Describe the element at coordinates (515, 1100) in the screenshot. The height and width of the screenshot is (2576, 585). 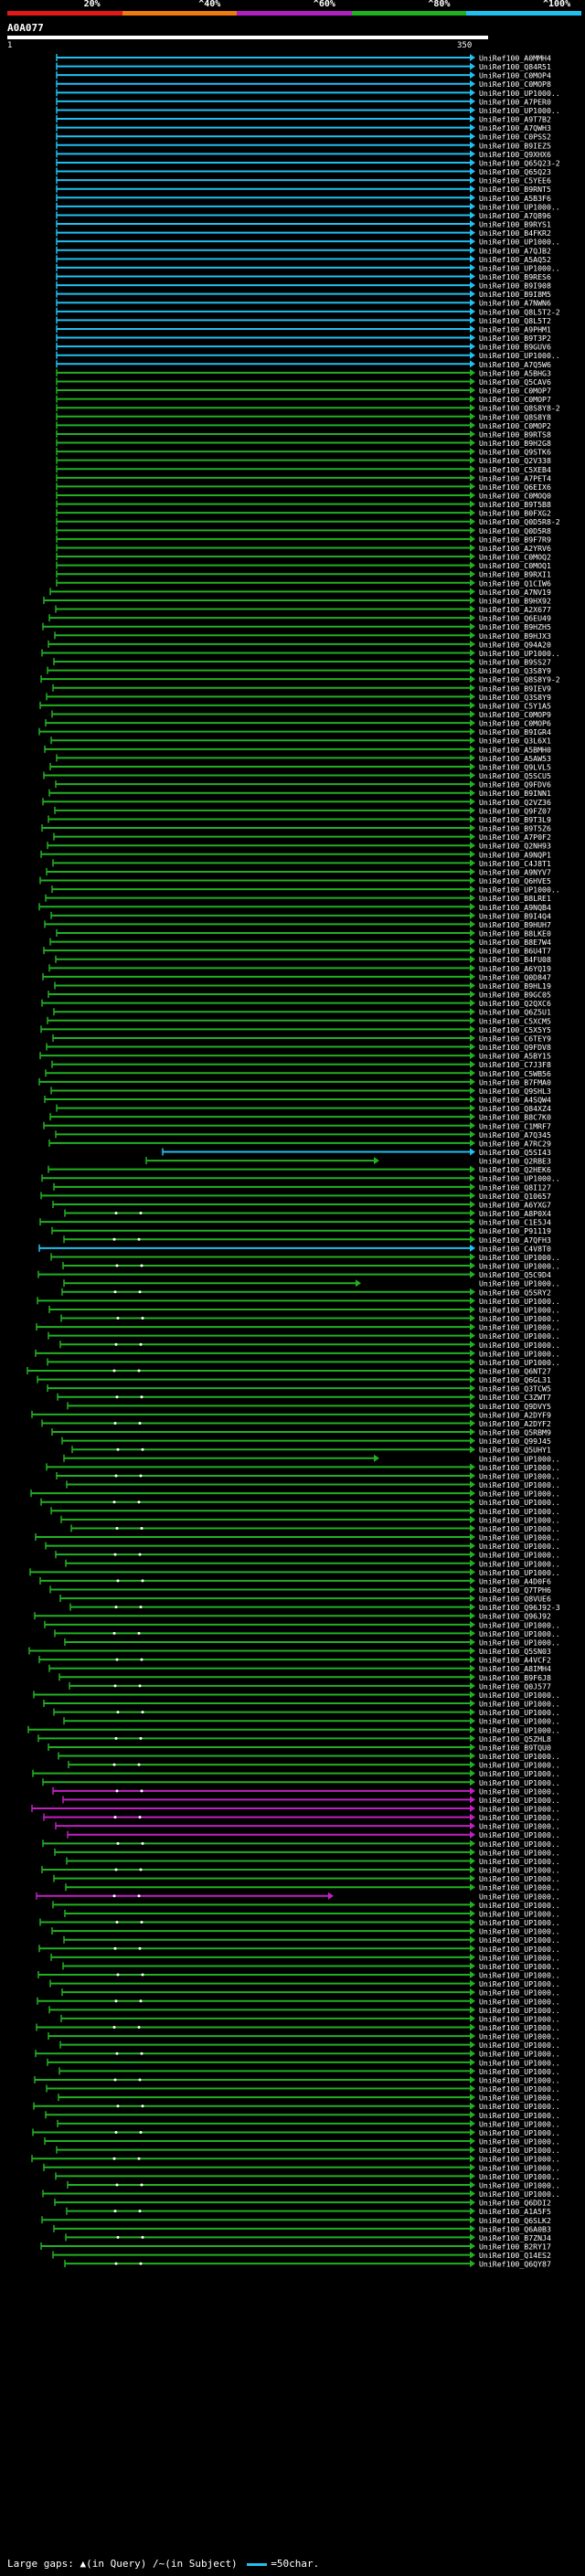
I see `hit-label: UniRef100_A4SQW4` at that location.